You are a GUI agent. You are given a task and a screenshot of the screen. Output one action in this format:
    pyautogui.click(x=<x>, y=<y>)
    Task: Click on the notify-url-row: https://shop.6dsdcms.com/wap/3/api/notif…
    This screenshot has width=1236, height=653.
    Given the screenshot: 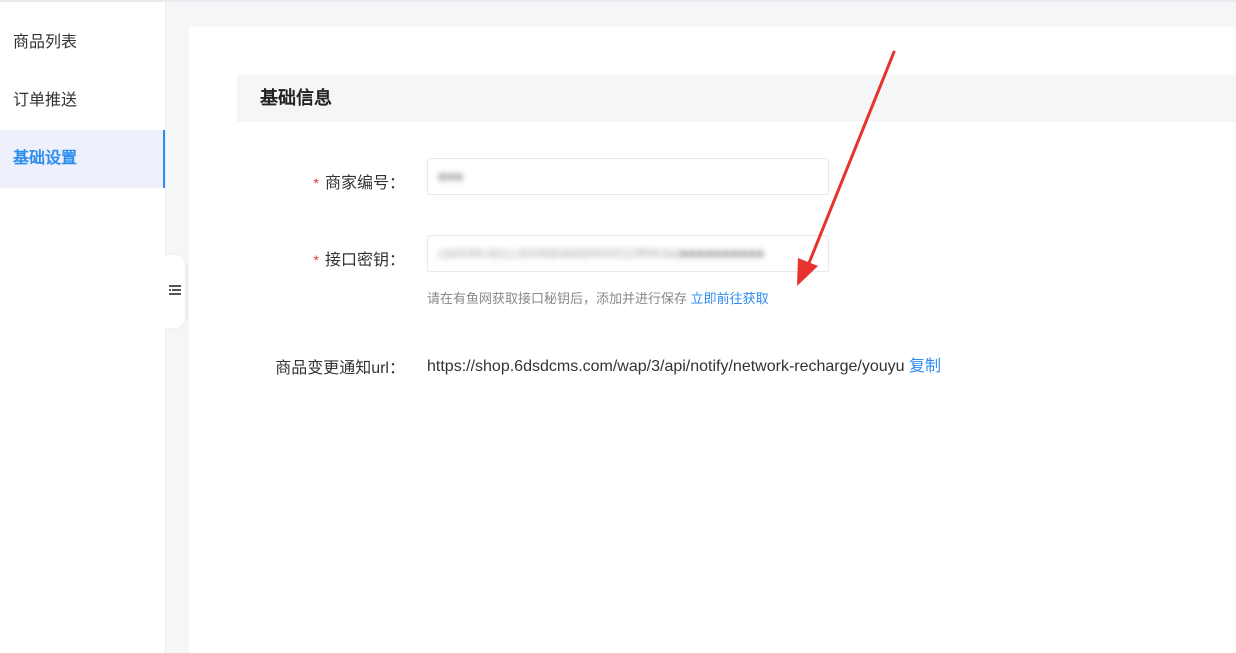 What is the action you would take?
    pyautogui.click(x=684, y=364)
    